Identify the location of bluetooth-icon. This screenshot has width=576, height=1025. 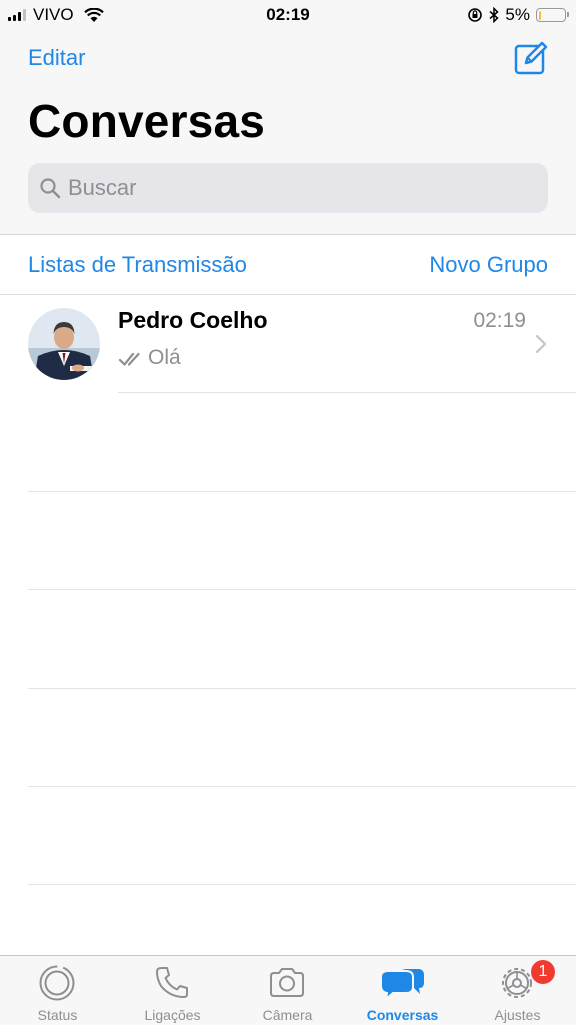
(494, 15).